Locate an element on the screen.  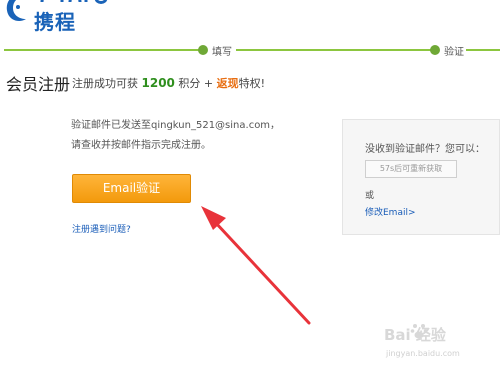
brand-name: 携程 is located at coordinates (55, 22).